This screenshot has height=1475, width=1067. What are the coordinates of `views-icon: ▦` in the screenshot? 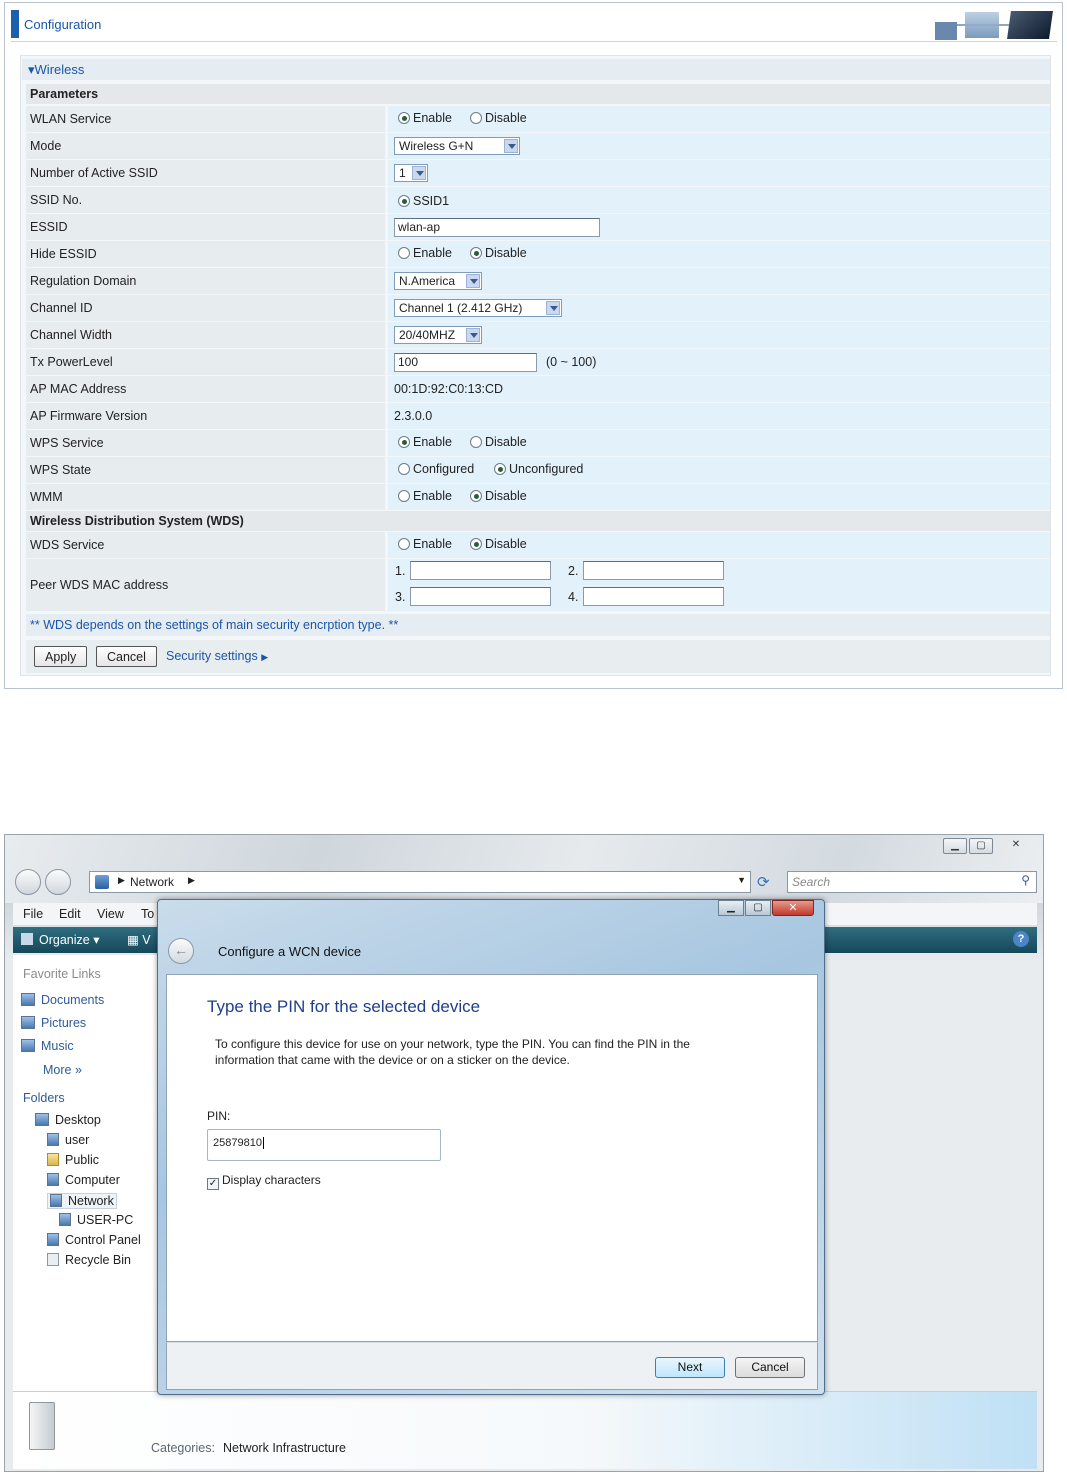 It's located at (133, 940).